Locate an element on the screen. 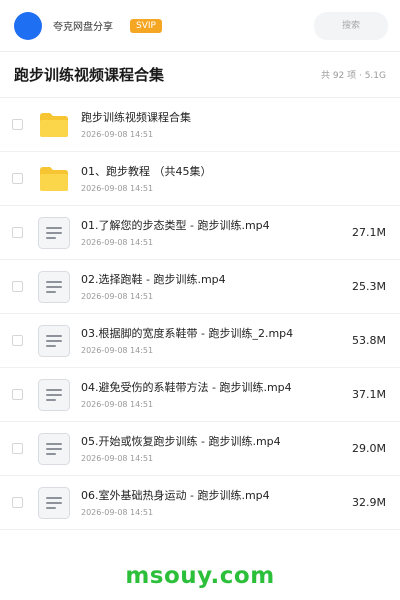 Image resolution: width=400 pixels, height=600 pixels. file-size: 29.0M is located at coordinates (369, 448).